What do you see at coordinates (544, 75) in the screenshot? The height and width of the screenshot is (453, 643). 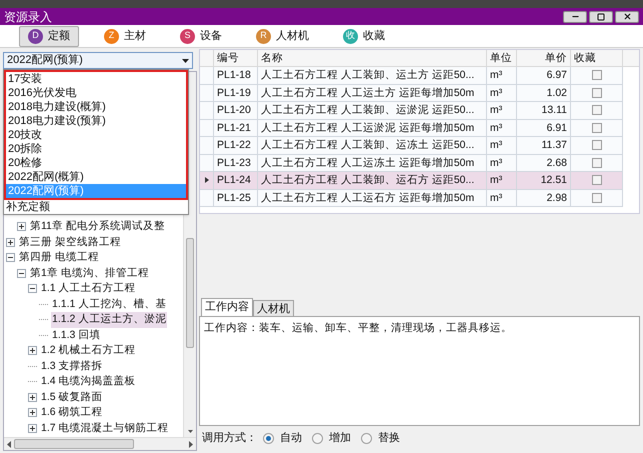 I see `table-cell: 6.97` at bounding box center [544, 75].